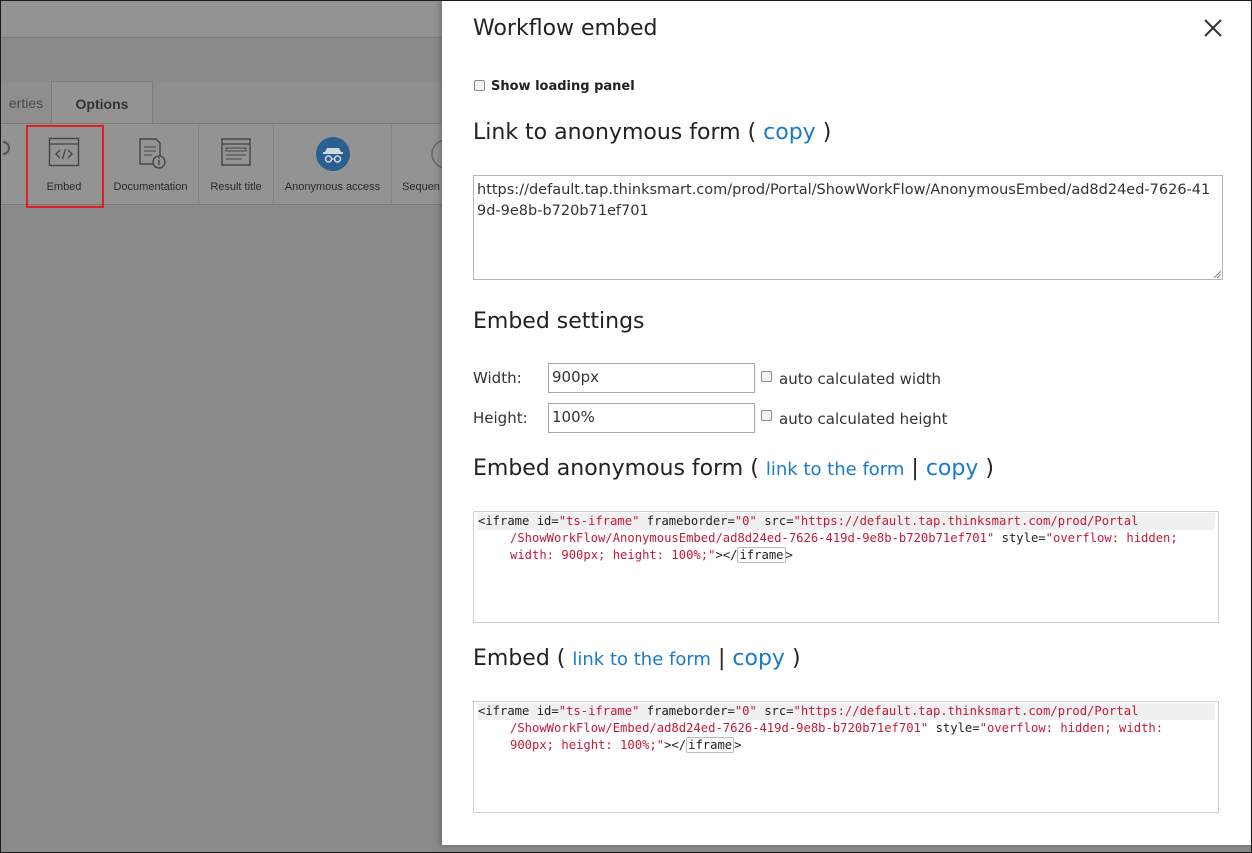  What do you see at coordinates (333, 155) in the screenshot?
I see `anonymous-icon` at bounding box center [333, 155].